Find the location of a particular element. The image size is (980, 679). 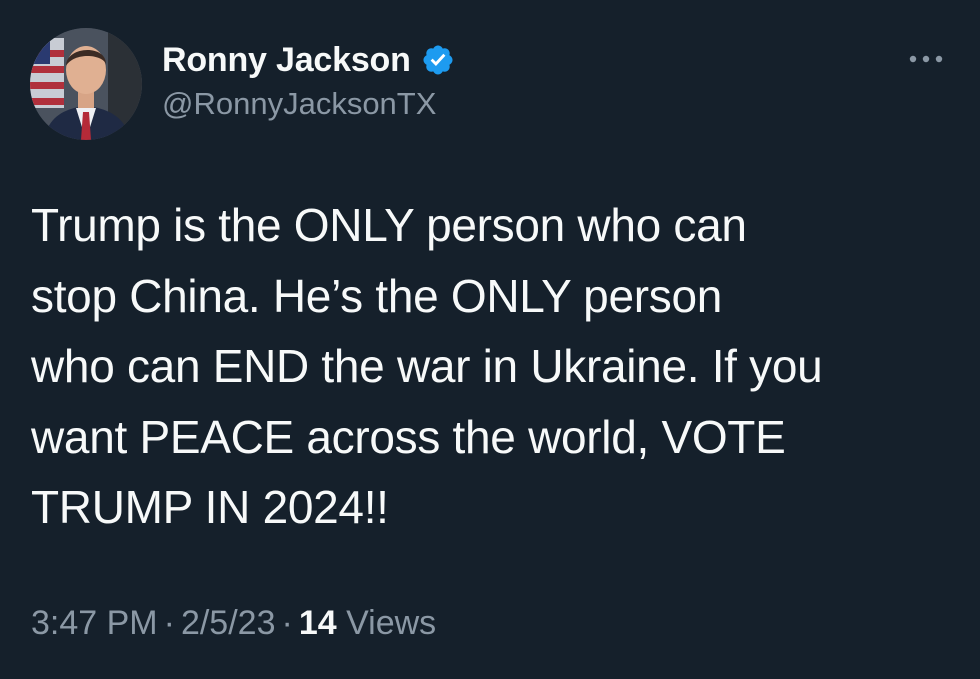

tweet-date: 2/5/23 is located at coordinates (228, 623).